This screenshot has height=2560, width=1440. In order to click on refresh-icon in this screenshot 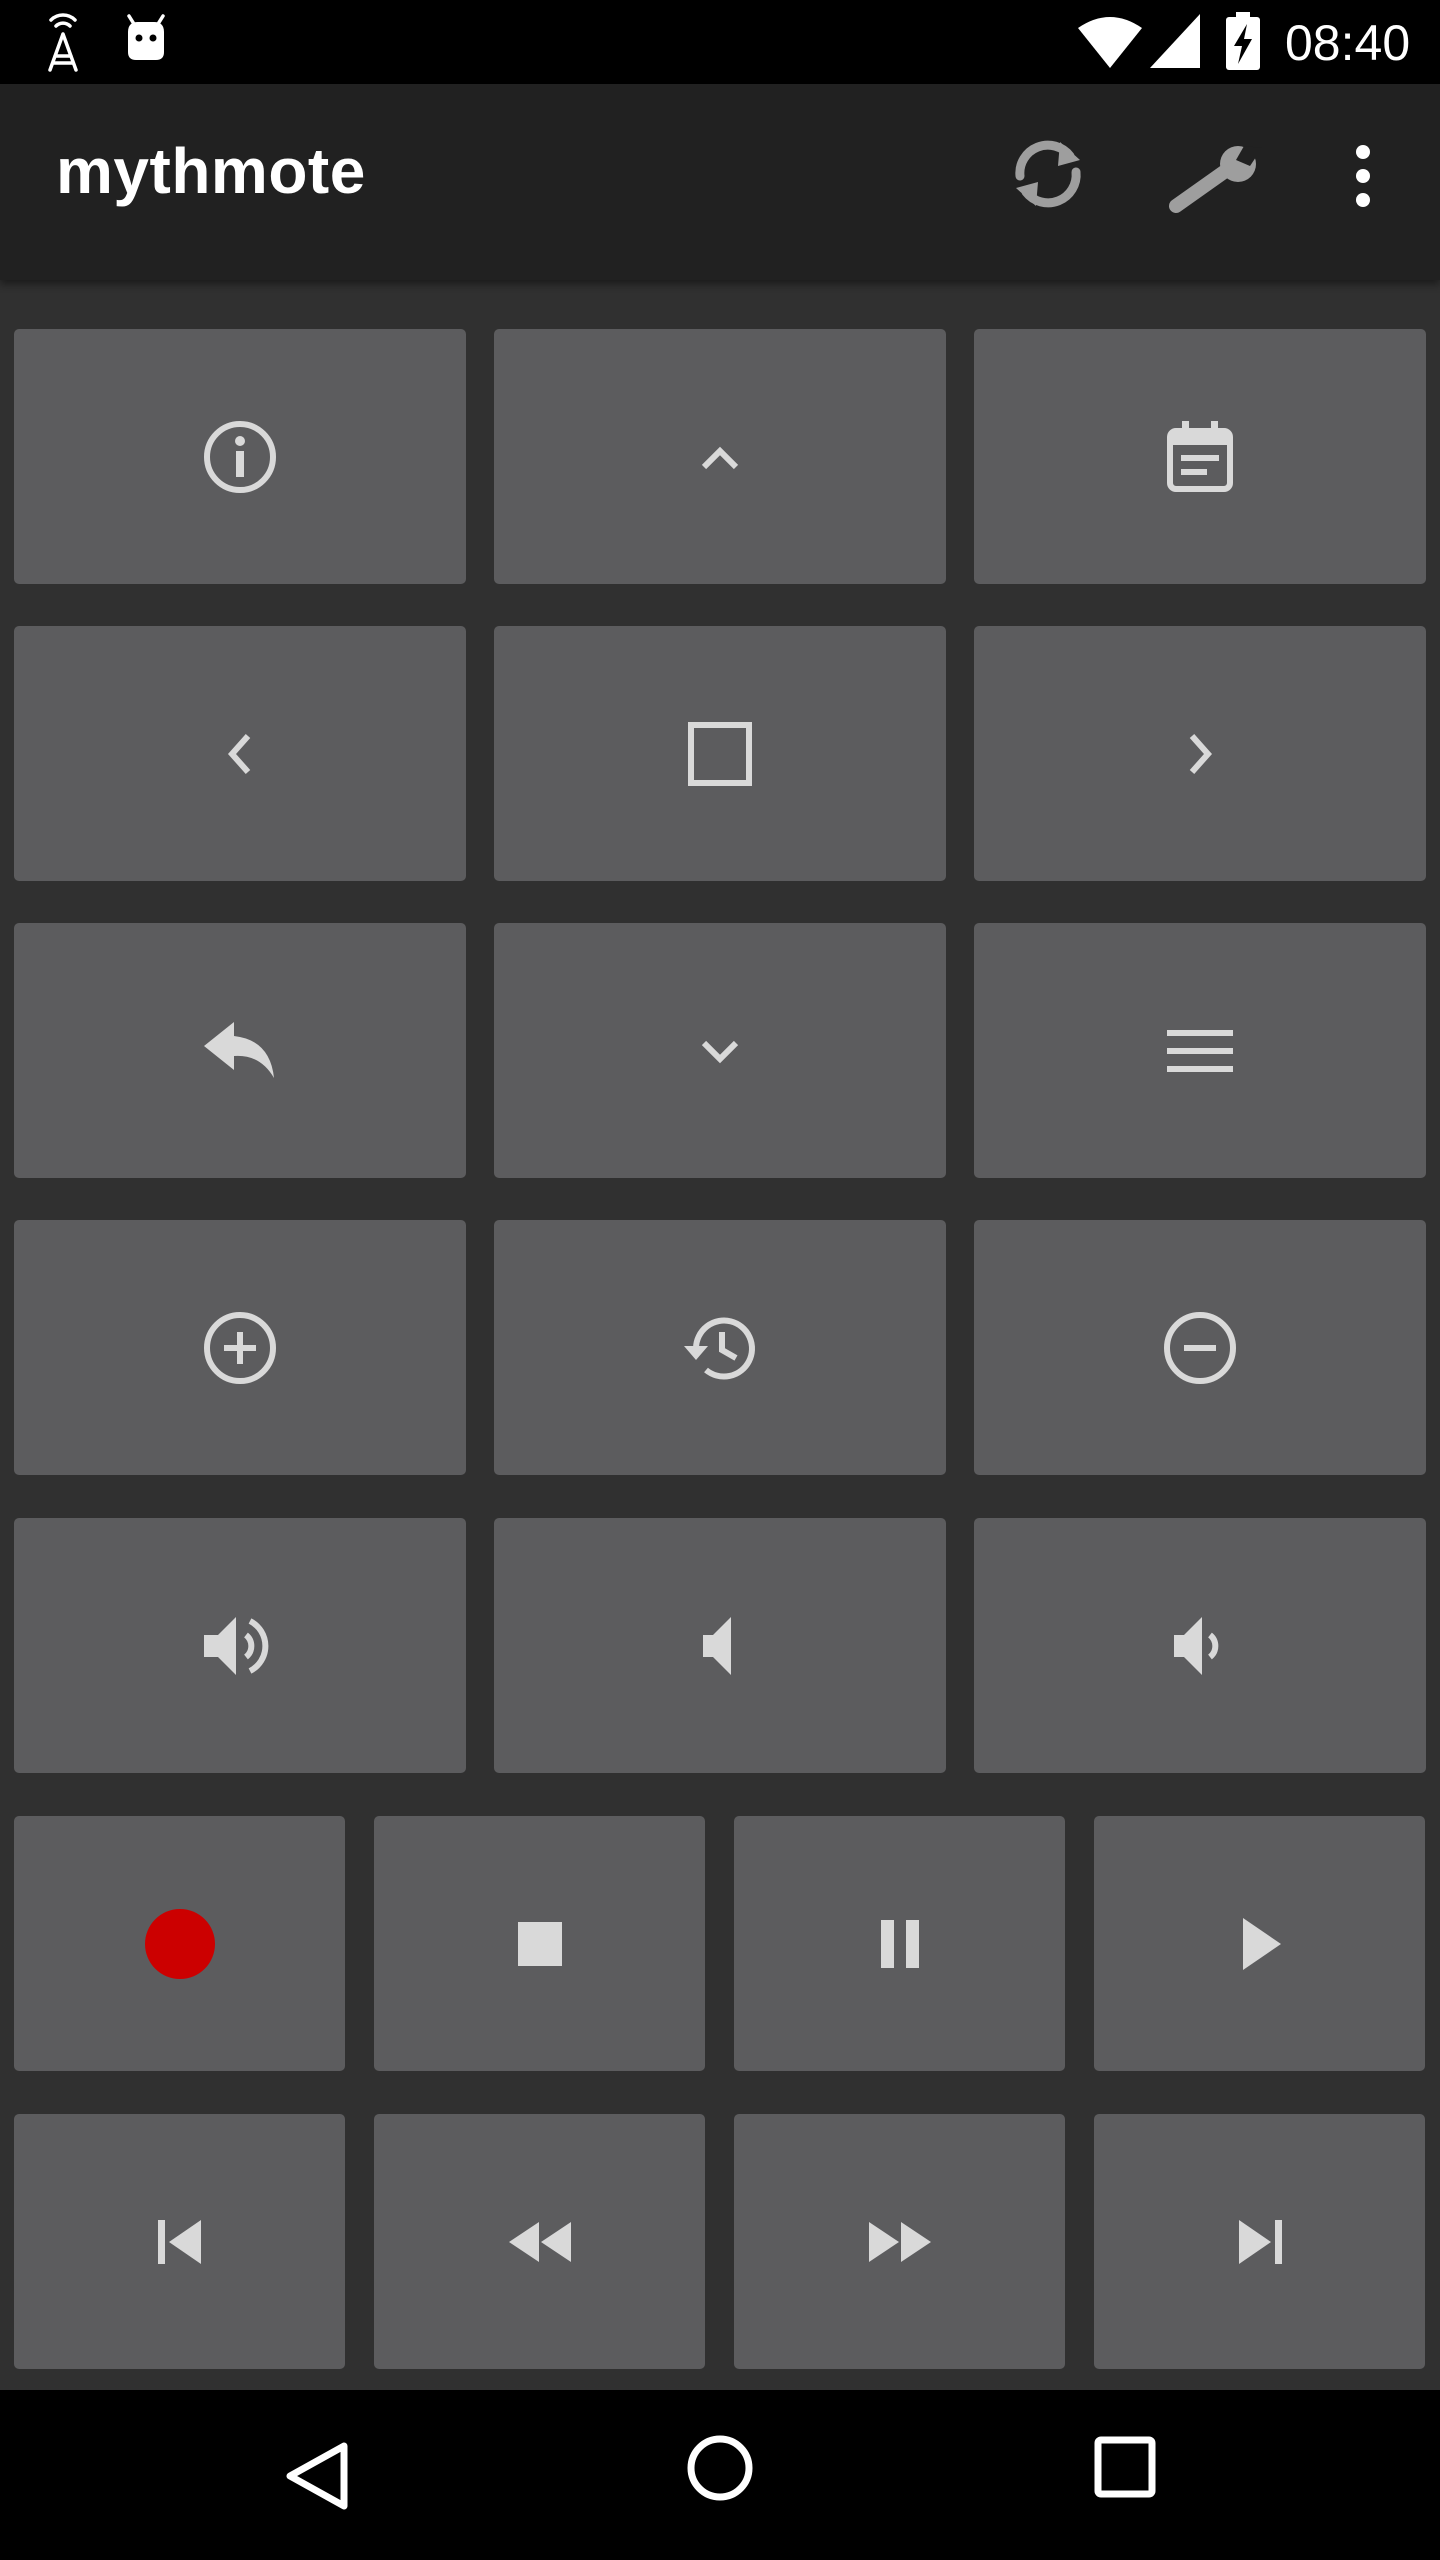, I will do `click(1048, 174)`.